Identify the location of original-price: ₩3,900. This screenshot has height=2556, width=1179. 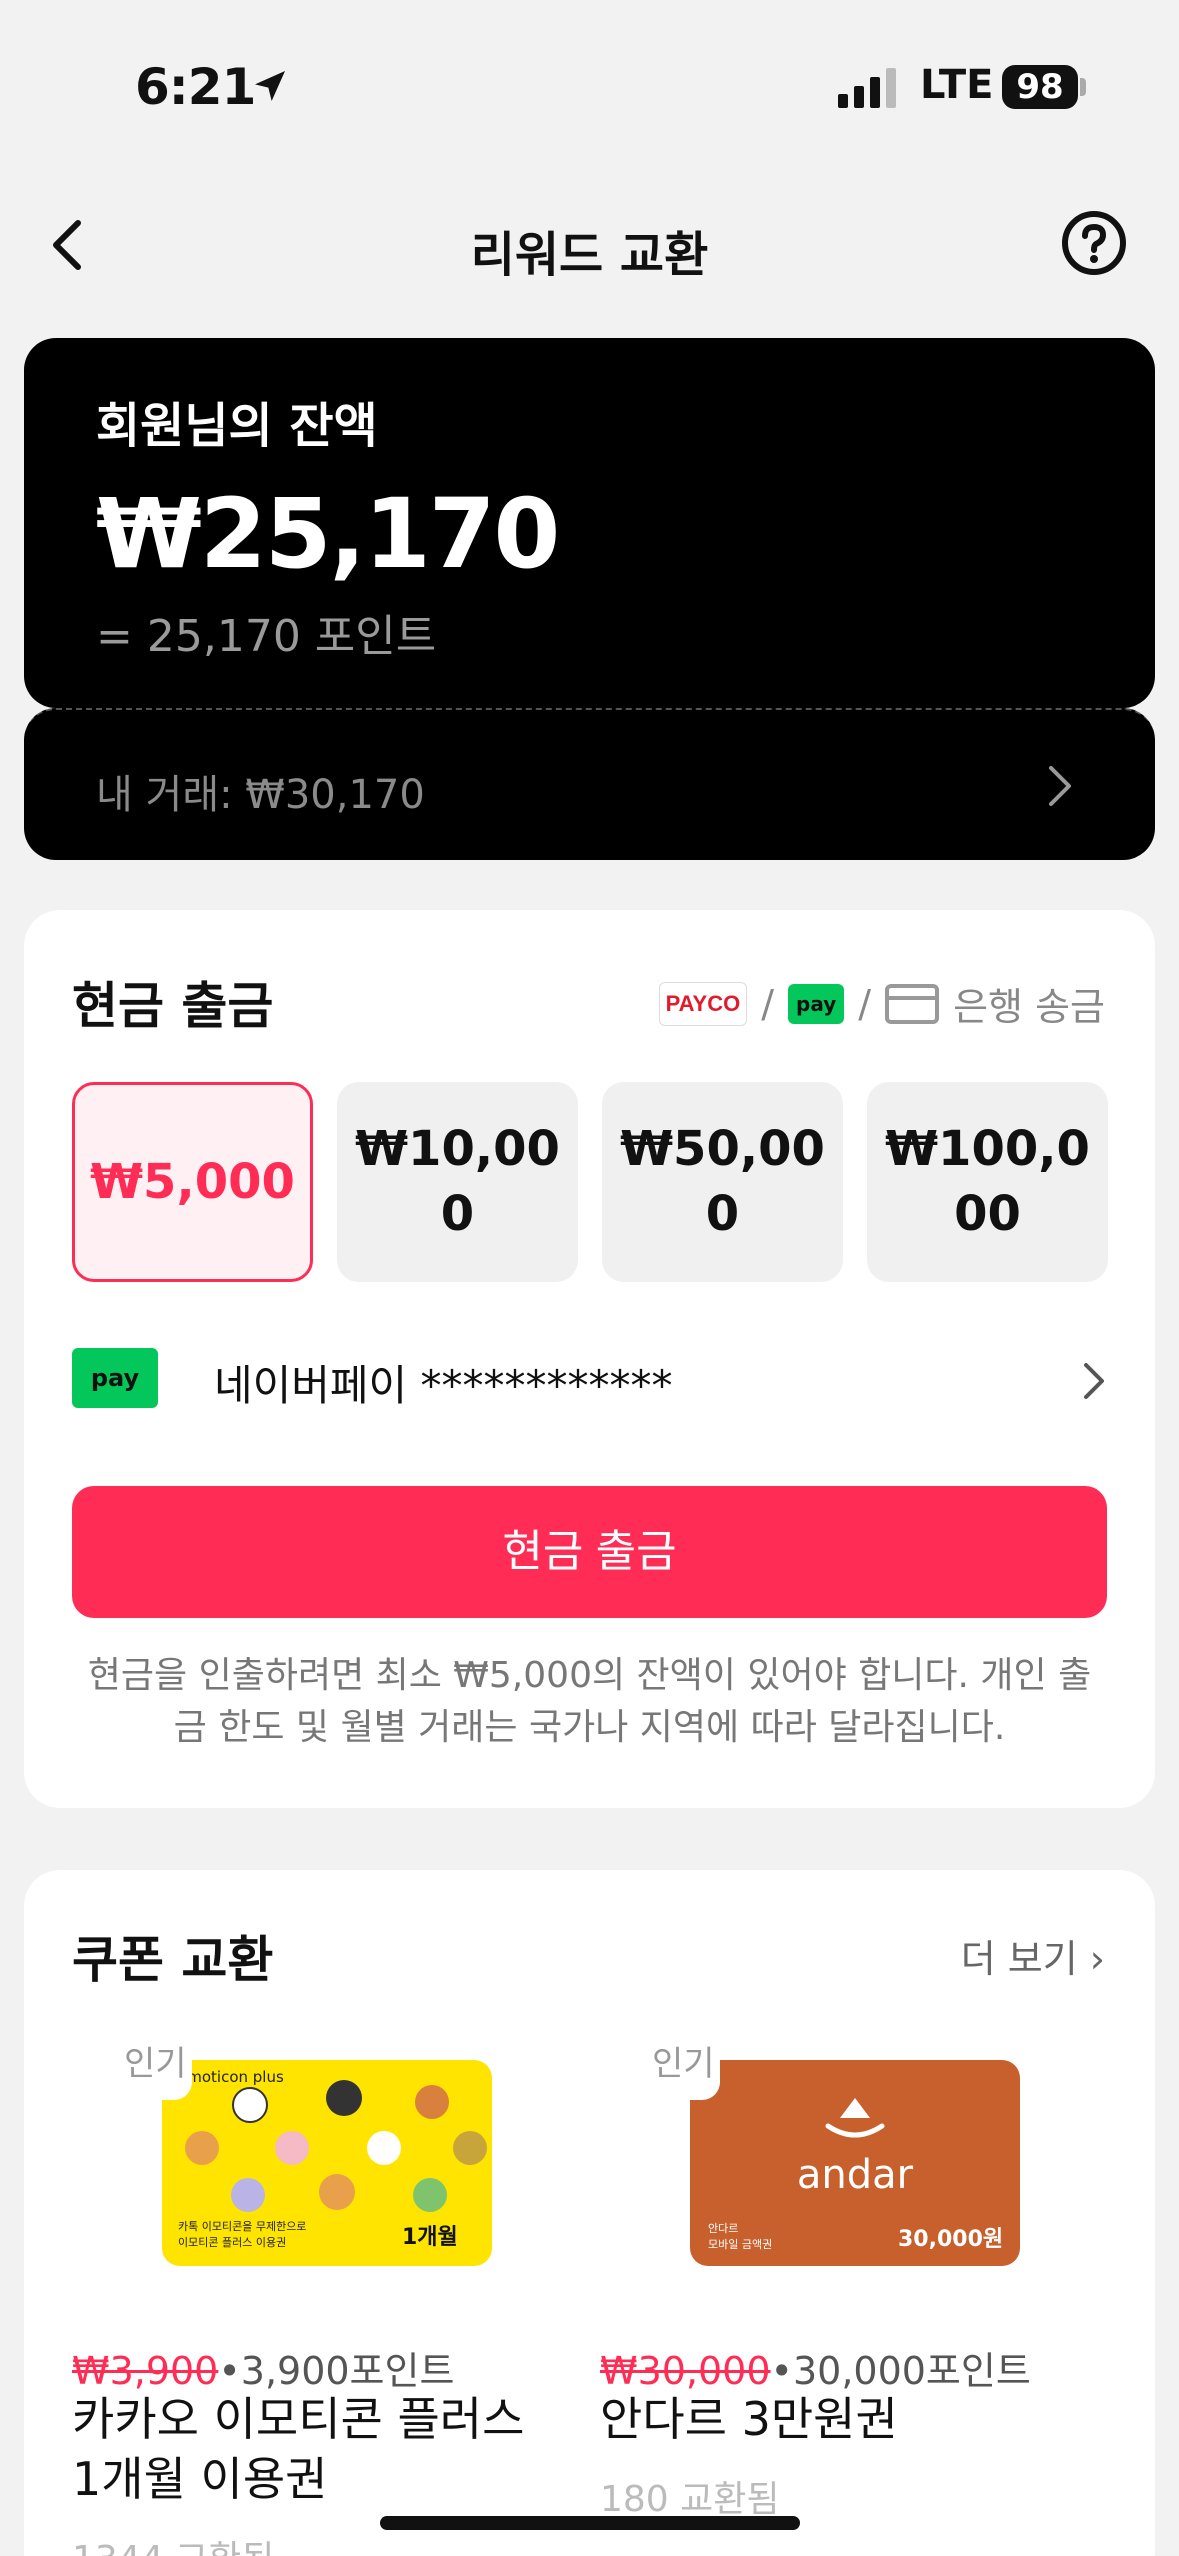
(145, 2371).